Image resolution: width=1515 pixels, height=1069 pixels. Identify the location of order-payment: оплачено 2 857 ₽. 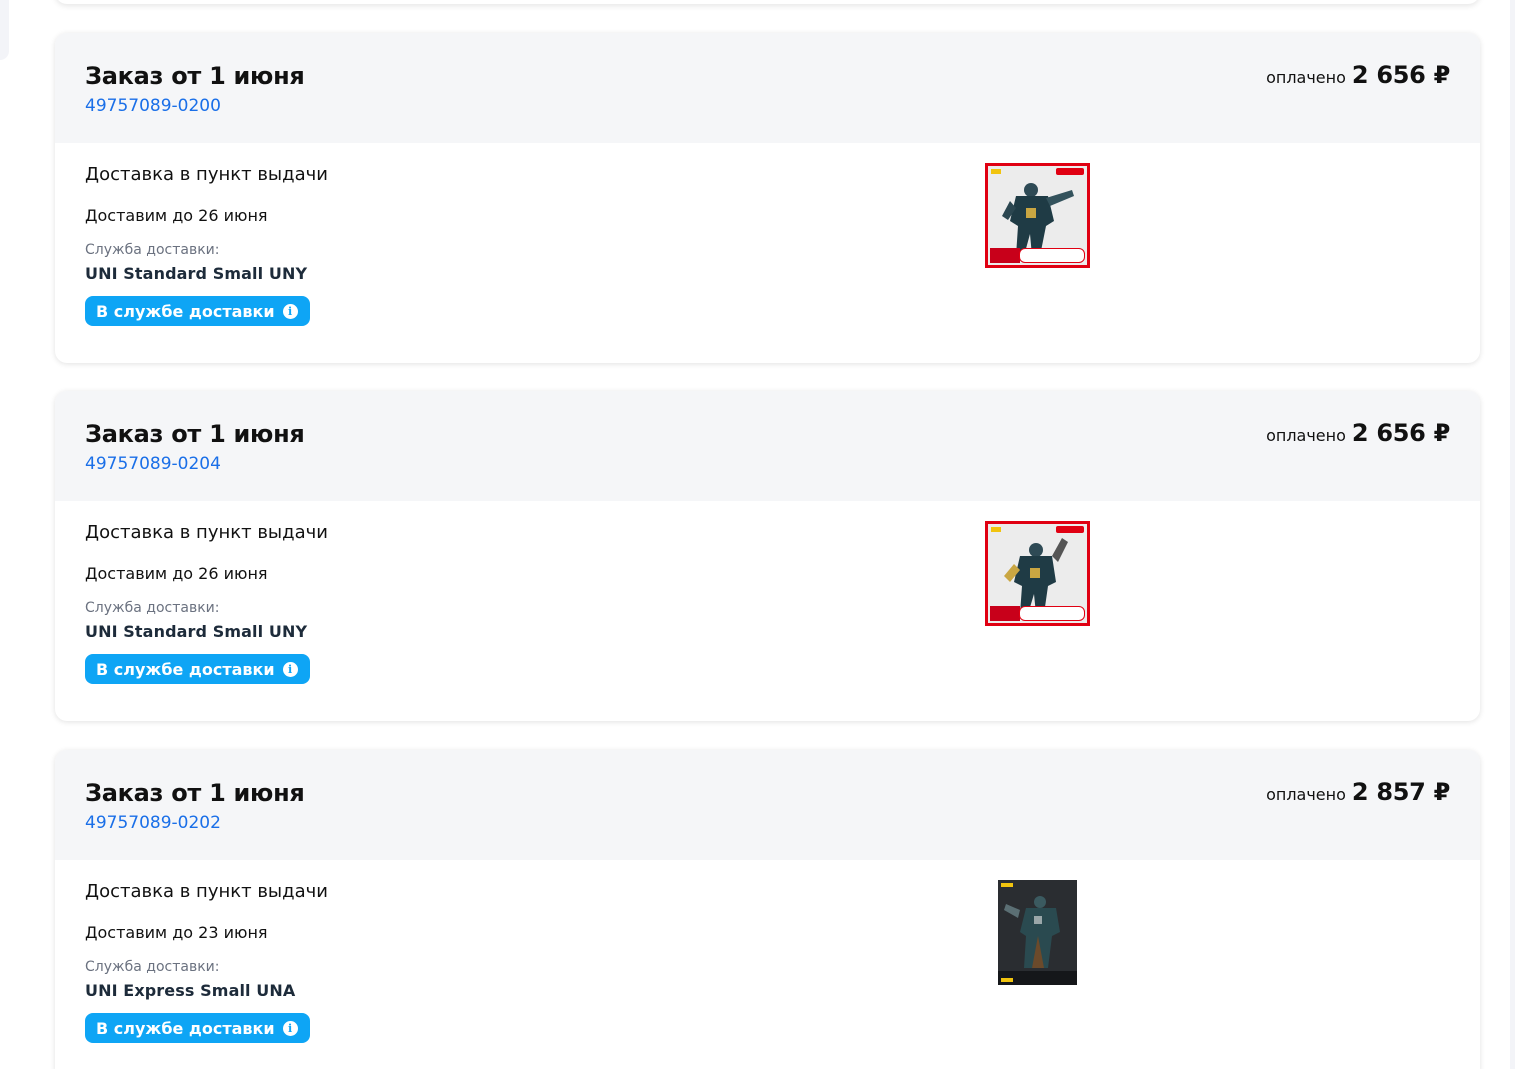
(1358, 792).